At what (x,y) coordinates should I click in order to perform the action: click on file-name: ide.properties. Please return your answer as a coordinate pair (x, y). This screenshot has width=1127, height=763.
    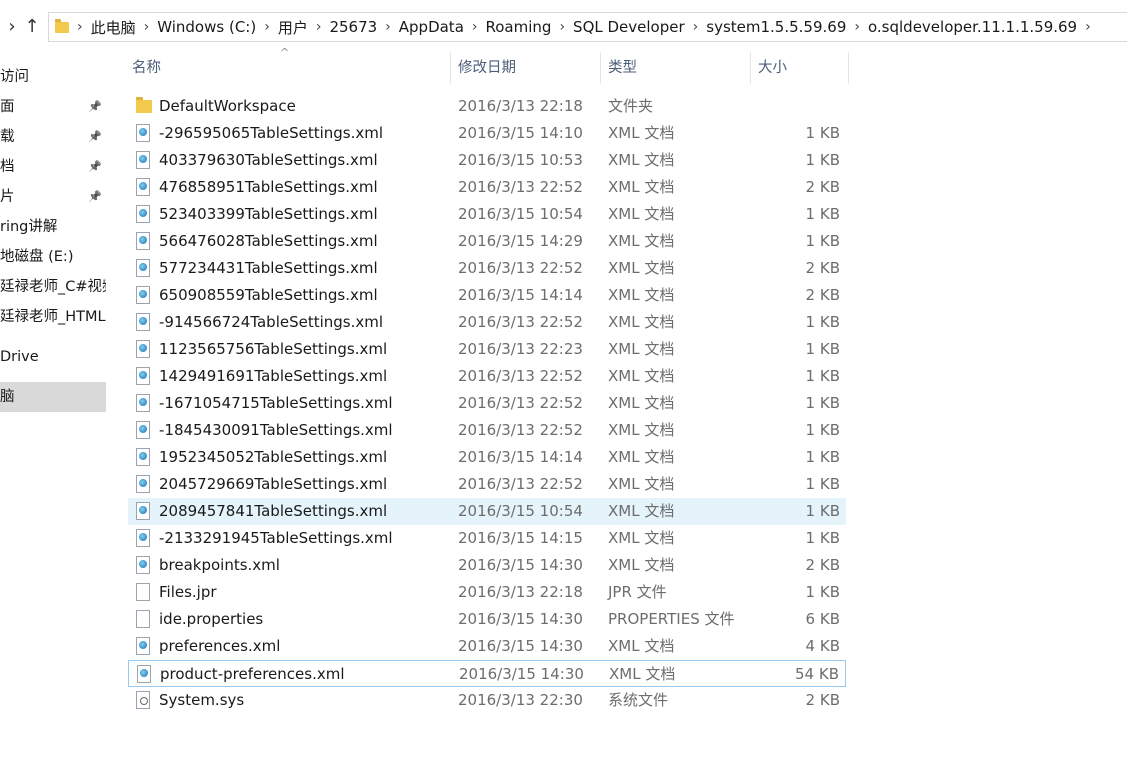
    Looking at the image, I should click on (211, 619).